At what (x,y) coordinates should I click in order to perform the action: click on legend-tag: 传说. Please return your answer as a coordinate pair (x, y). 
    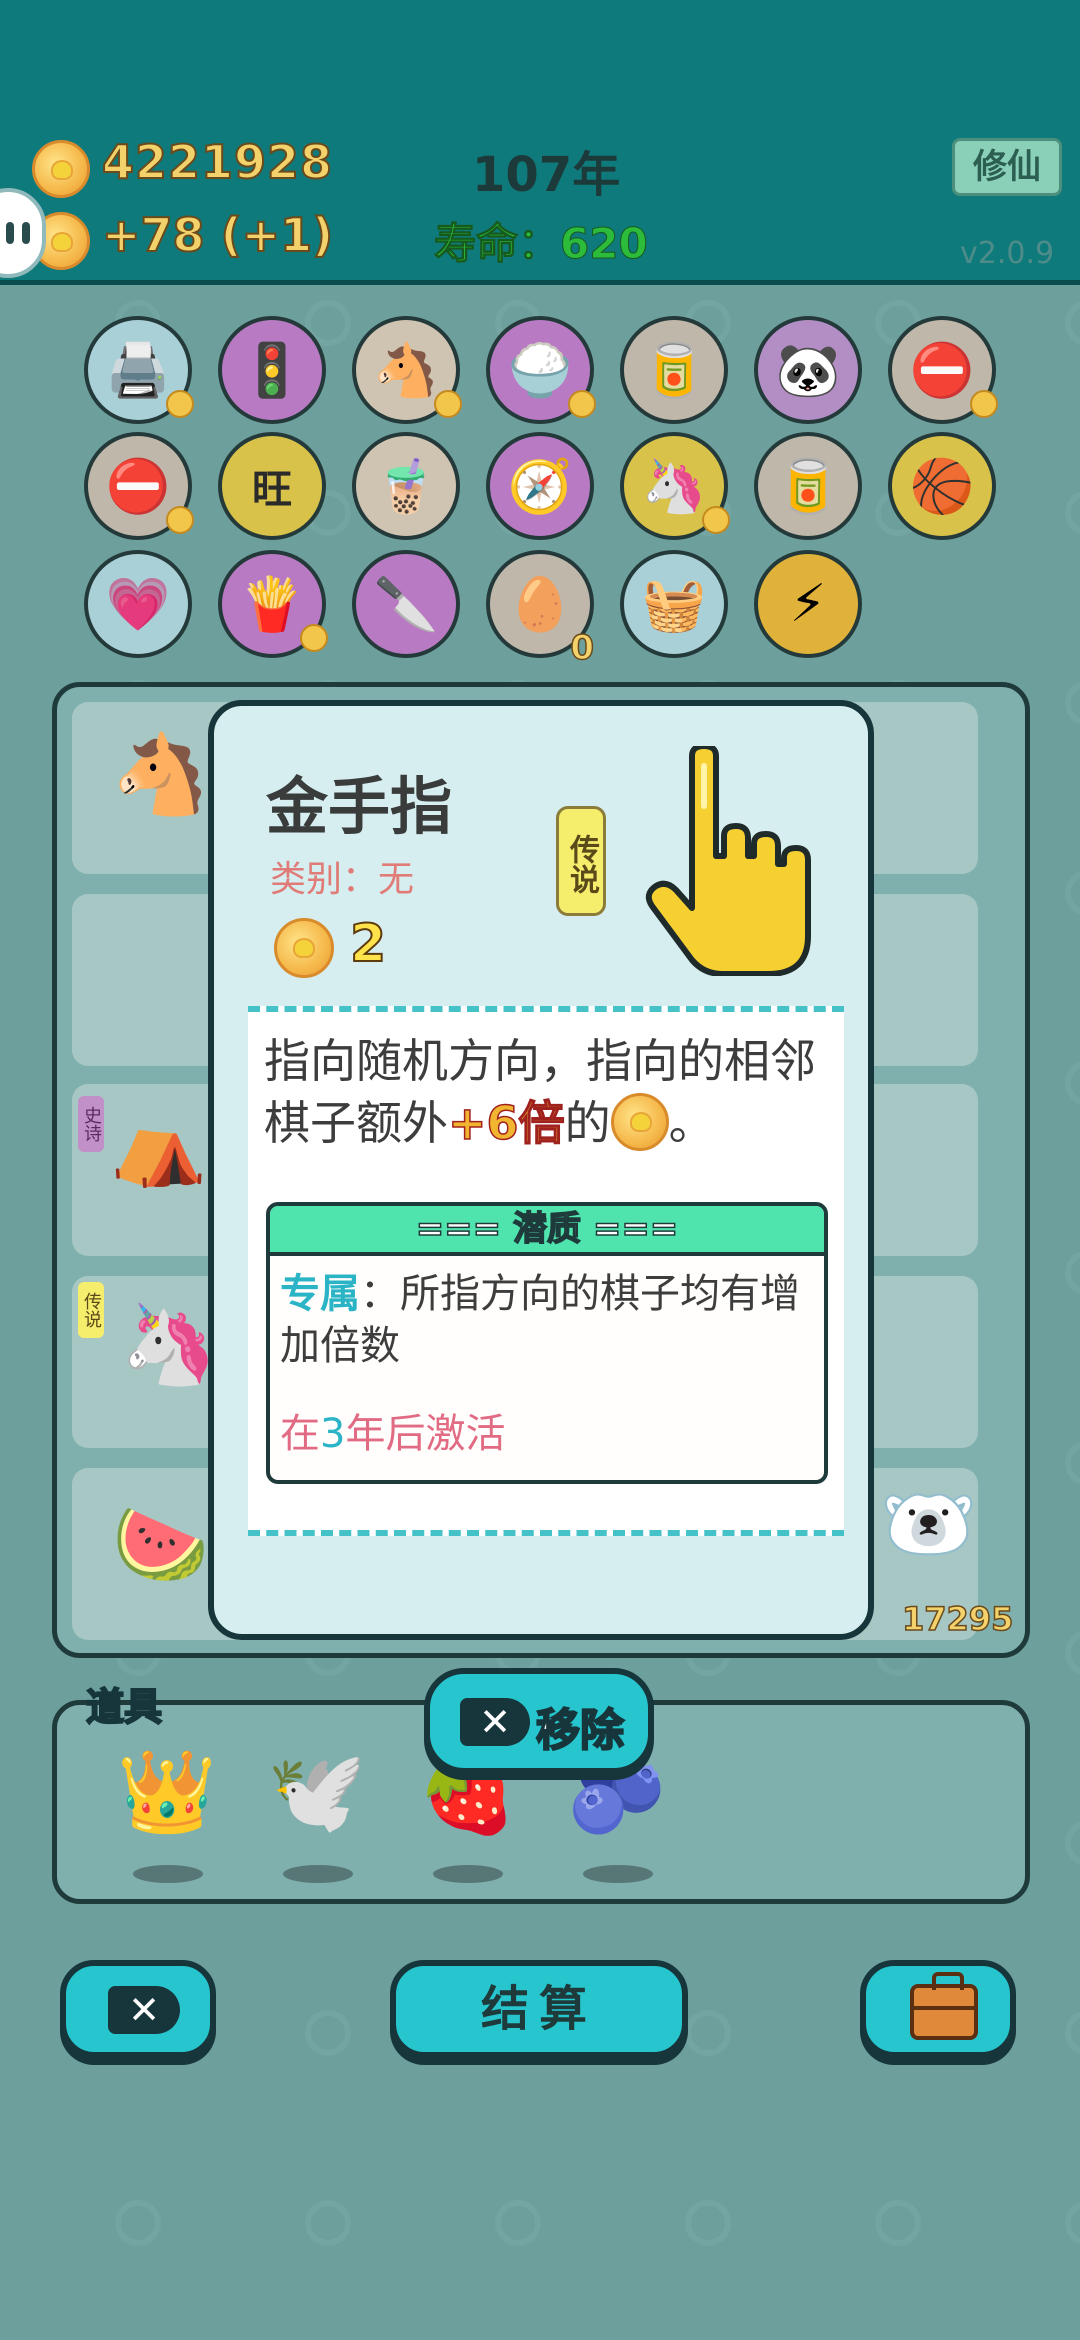
    Looking at the image, I should click on (91, 1310).